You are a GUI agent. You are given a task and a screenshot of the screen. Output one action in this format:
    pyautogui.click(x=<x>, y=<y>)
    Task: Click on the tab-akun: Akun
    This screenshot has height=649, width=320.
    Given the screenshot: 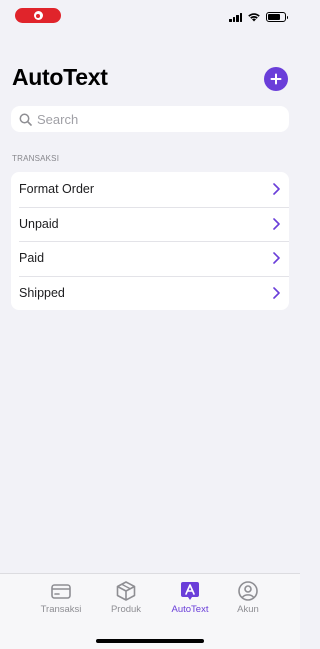 What is the action you would take?
    pyautogui.click(x=248, y=597)
    